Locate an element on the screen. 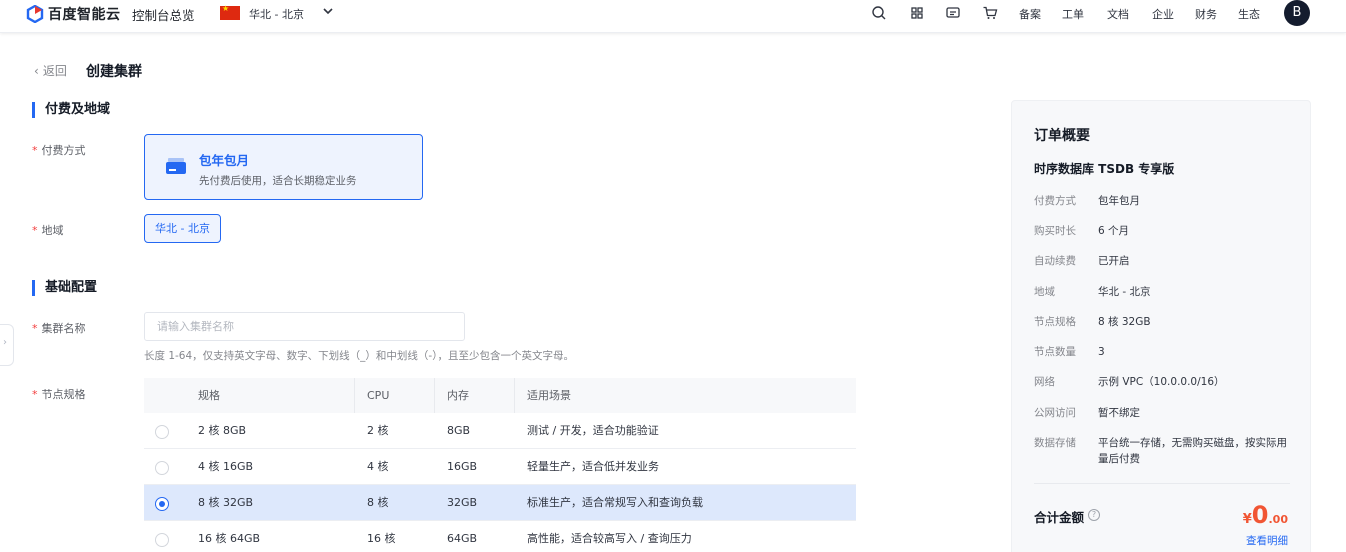 The width and height of the screenshot is (1346, 552). order-summary-title: 订单概要 is located at coordinates (1062, 136).